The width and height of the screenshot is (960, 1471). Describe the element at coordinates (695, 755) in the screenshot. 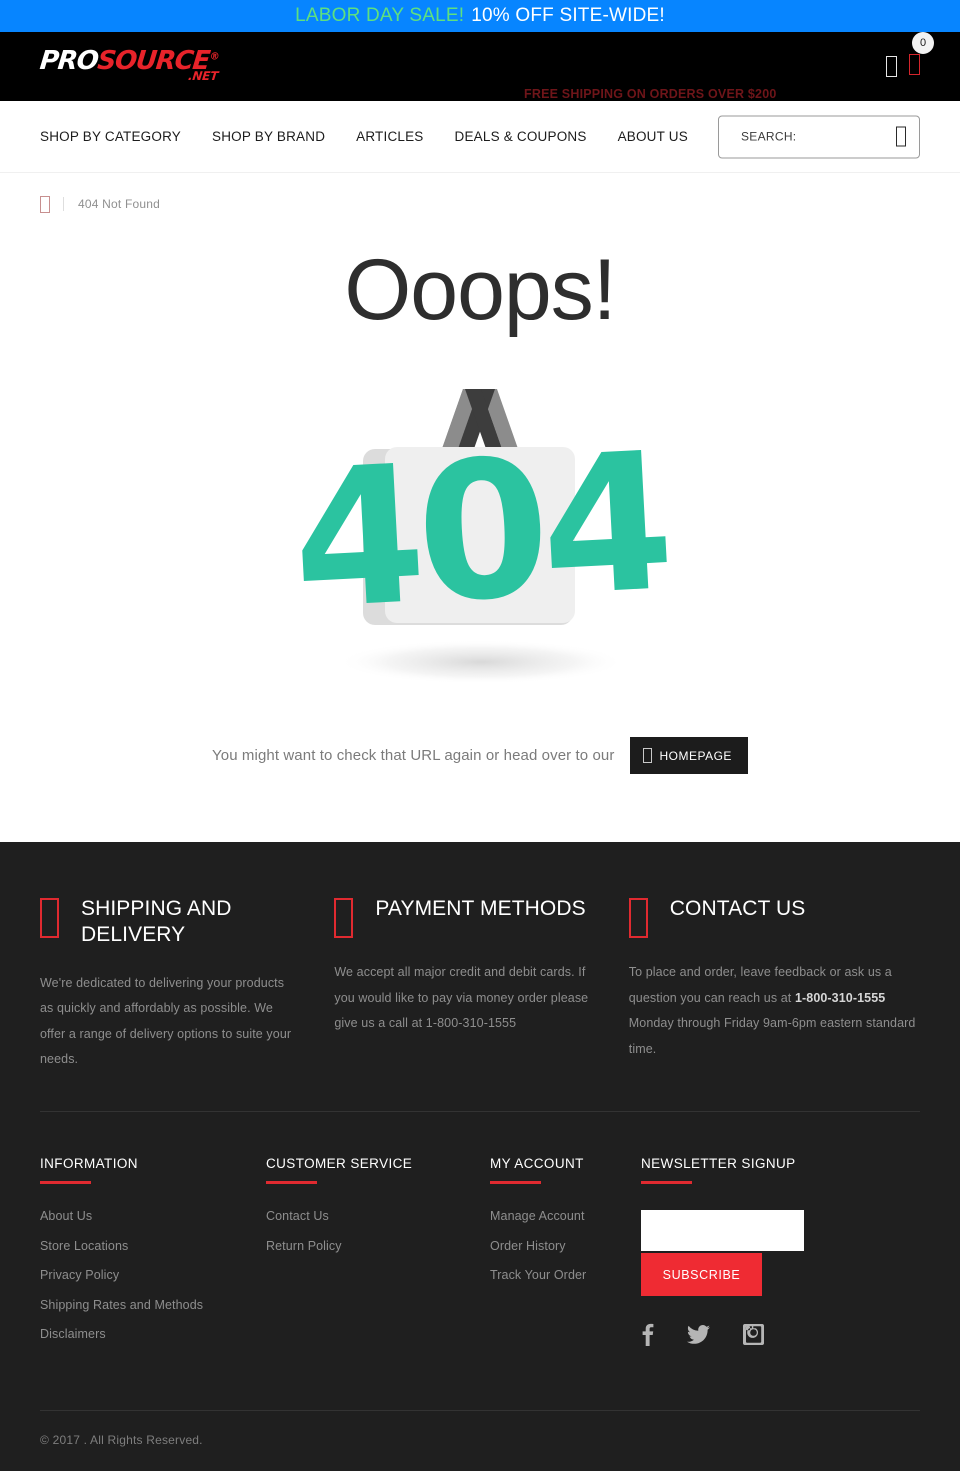

I see `homepage-button-label: HOMEPAGE` at that location.